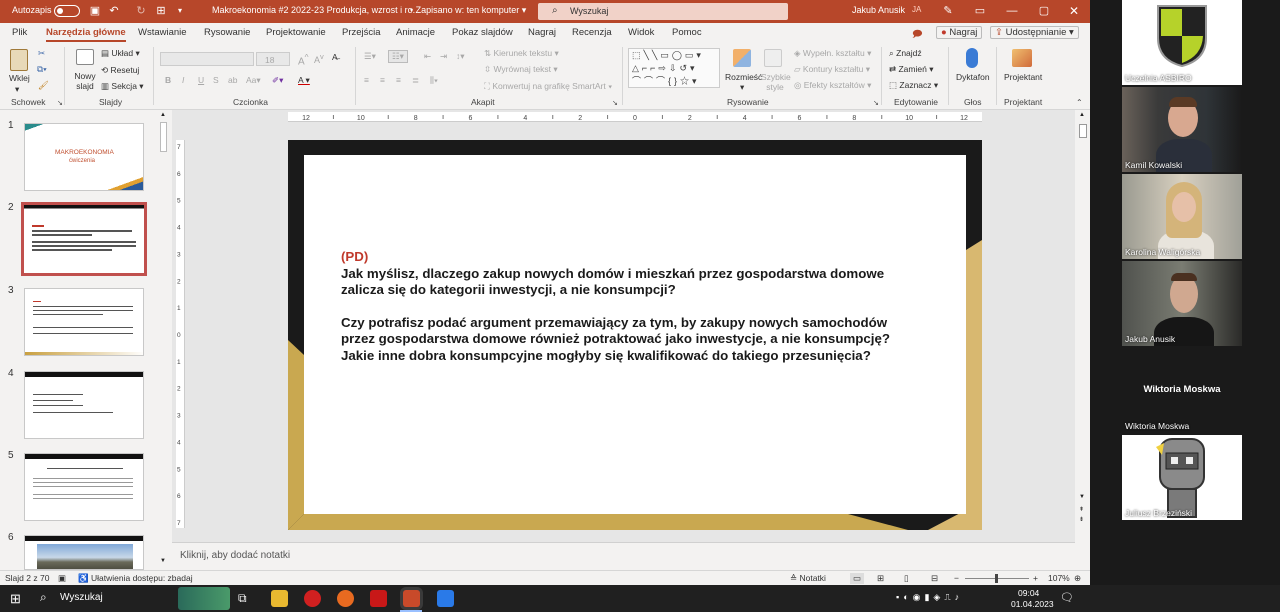  What do you see at coordinates (674, 68) in the screenshot?
I see `shapes-gallery: ⬚╲╲▭◯▭▾ △⌐⌐⇨⇩↺▾ ⌒⌒⌒{}☆▾` at bounding box center [674, 68].